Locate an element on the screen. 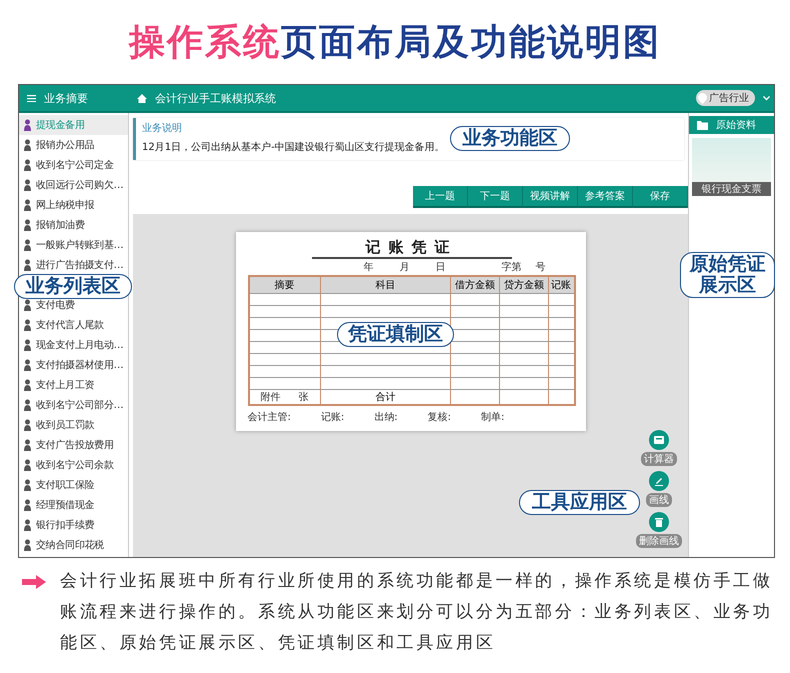 This screenshot has height=673, width=790. check-image: 银行现金支票 is located at coordinates (731, 167).